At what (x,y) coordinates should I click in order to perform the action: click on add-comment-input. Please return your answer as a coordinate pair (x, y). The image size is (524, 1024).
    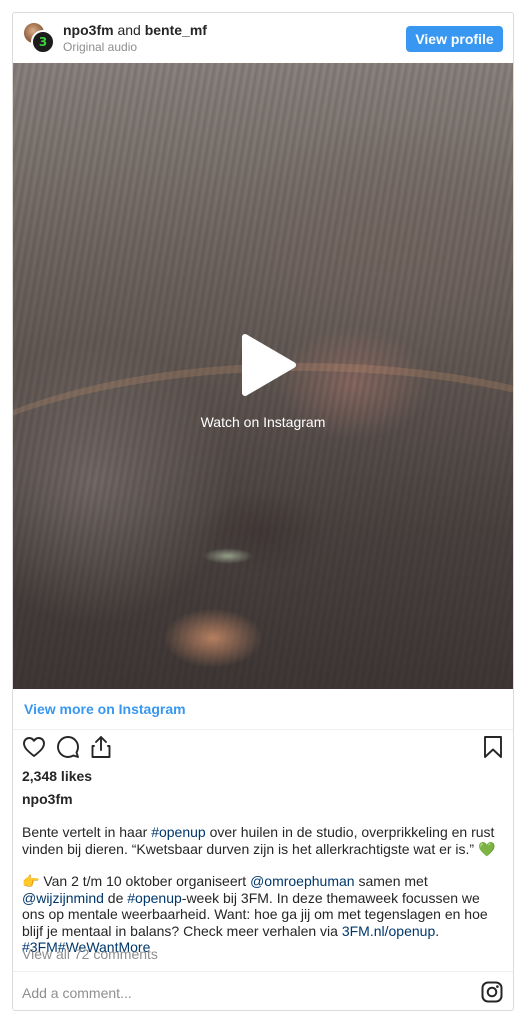
    Looking at the image, I should click on (232, 993).